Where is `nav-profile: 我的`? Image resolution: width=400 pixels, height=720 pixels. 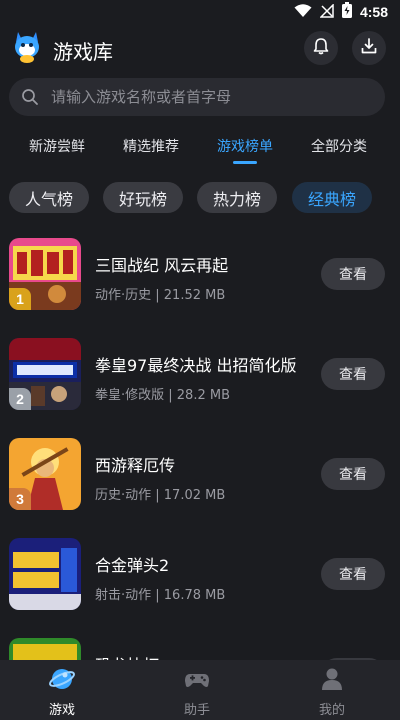
nav-profile: 我的 is located at coordinates (332, 691).